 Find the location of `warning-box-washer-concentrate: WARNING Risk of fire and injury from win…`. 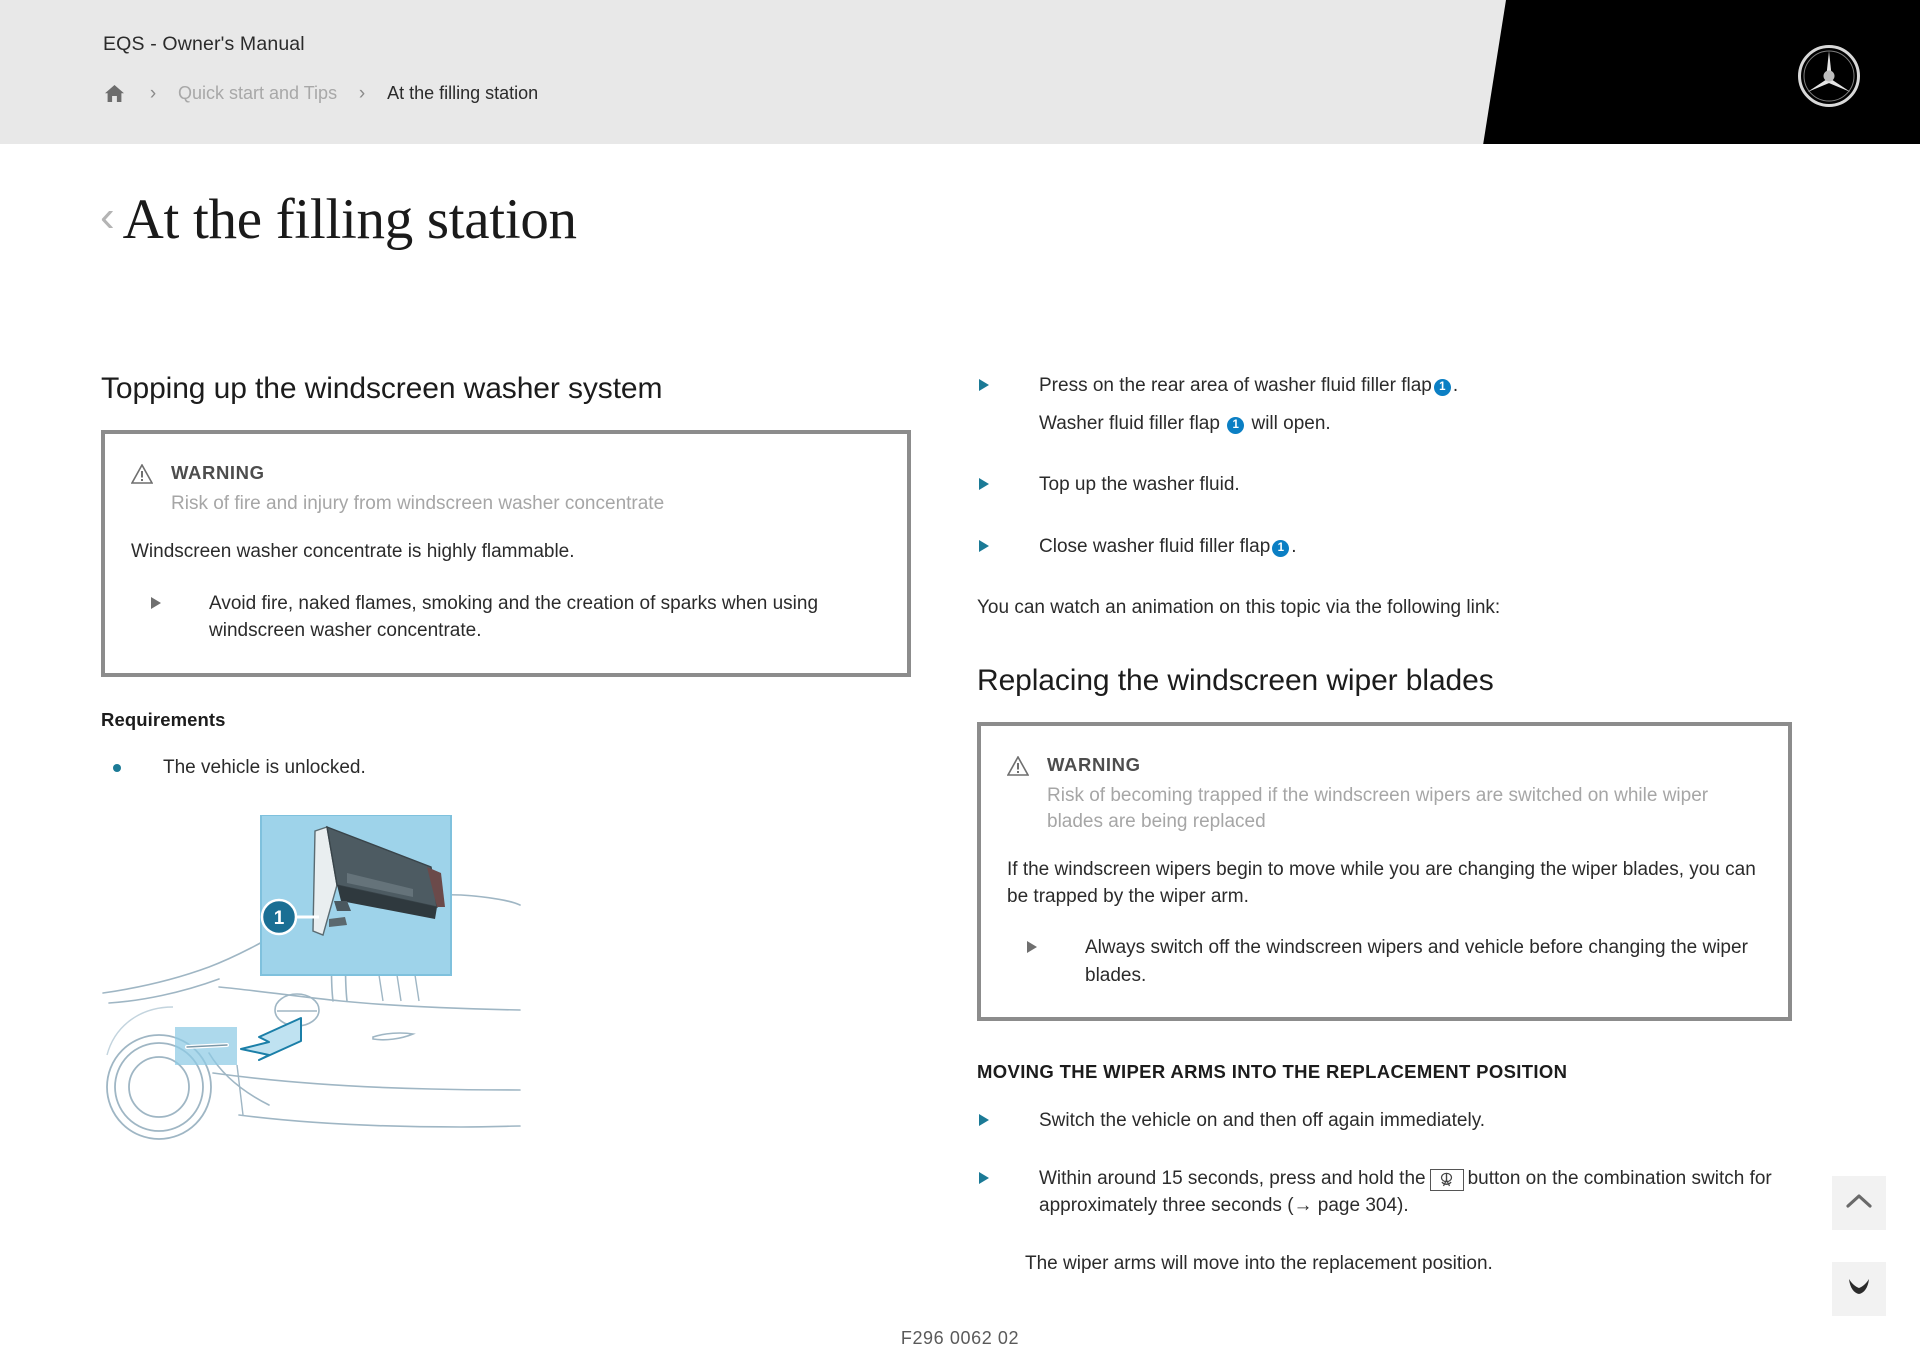

warning-box-washer-concentrate: WARNING Risk of fire and injury from win… is located at coordinates (506, 553).